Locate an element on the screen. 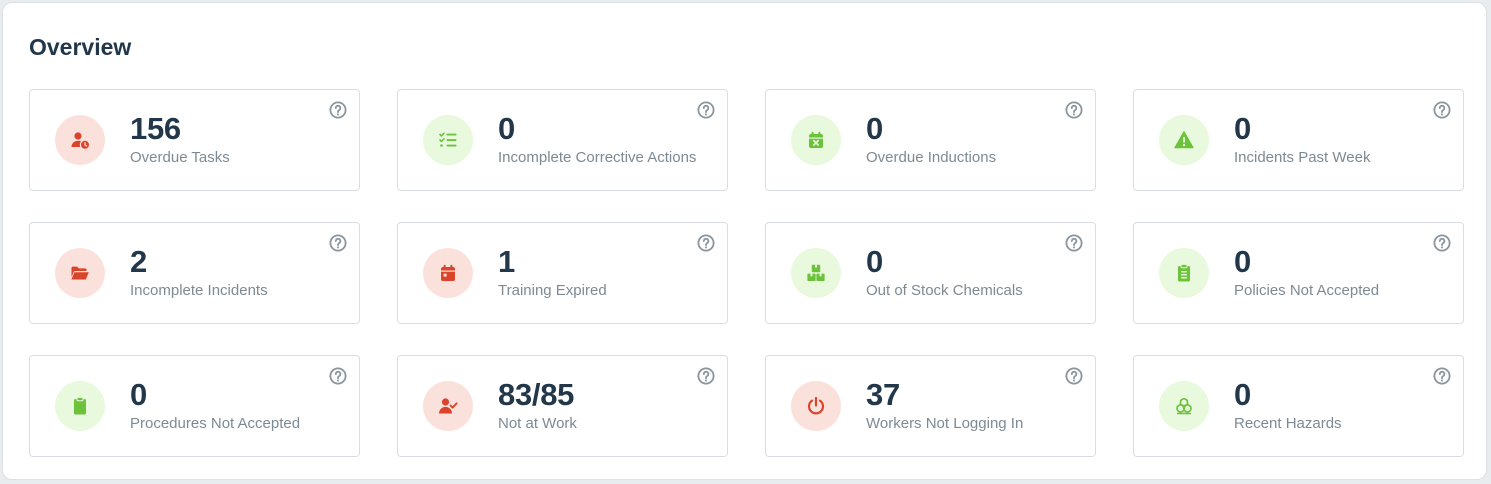 The height and width of the screenshot is (484, 1491). folder-open-icon is located at coordinates (80, 273).